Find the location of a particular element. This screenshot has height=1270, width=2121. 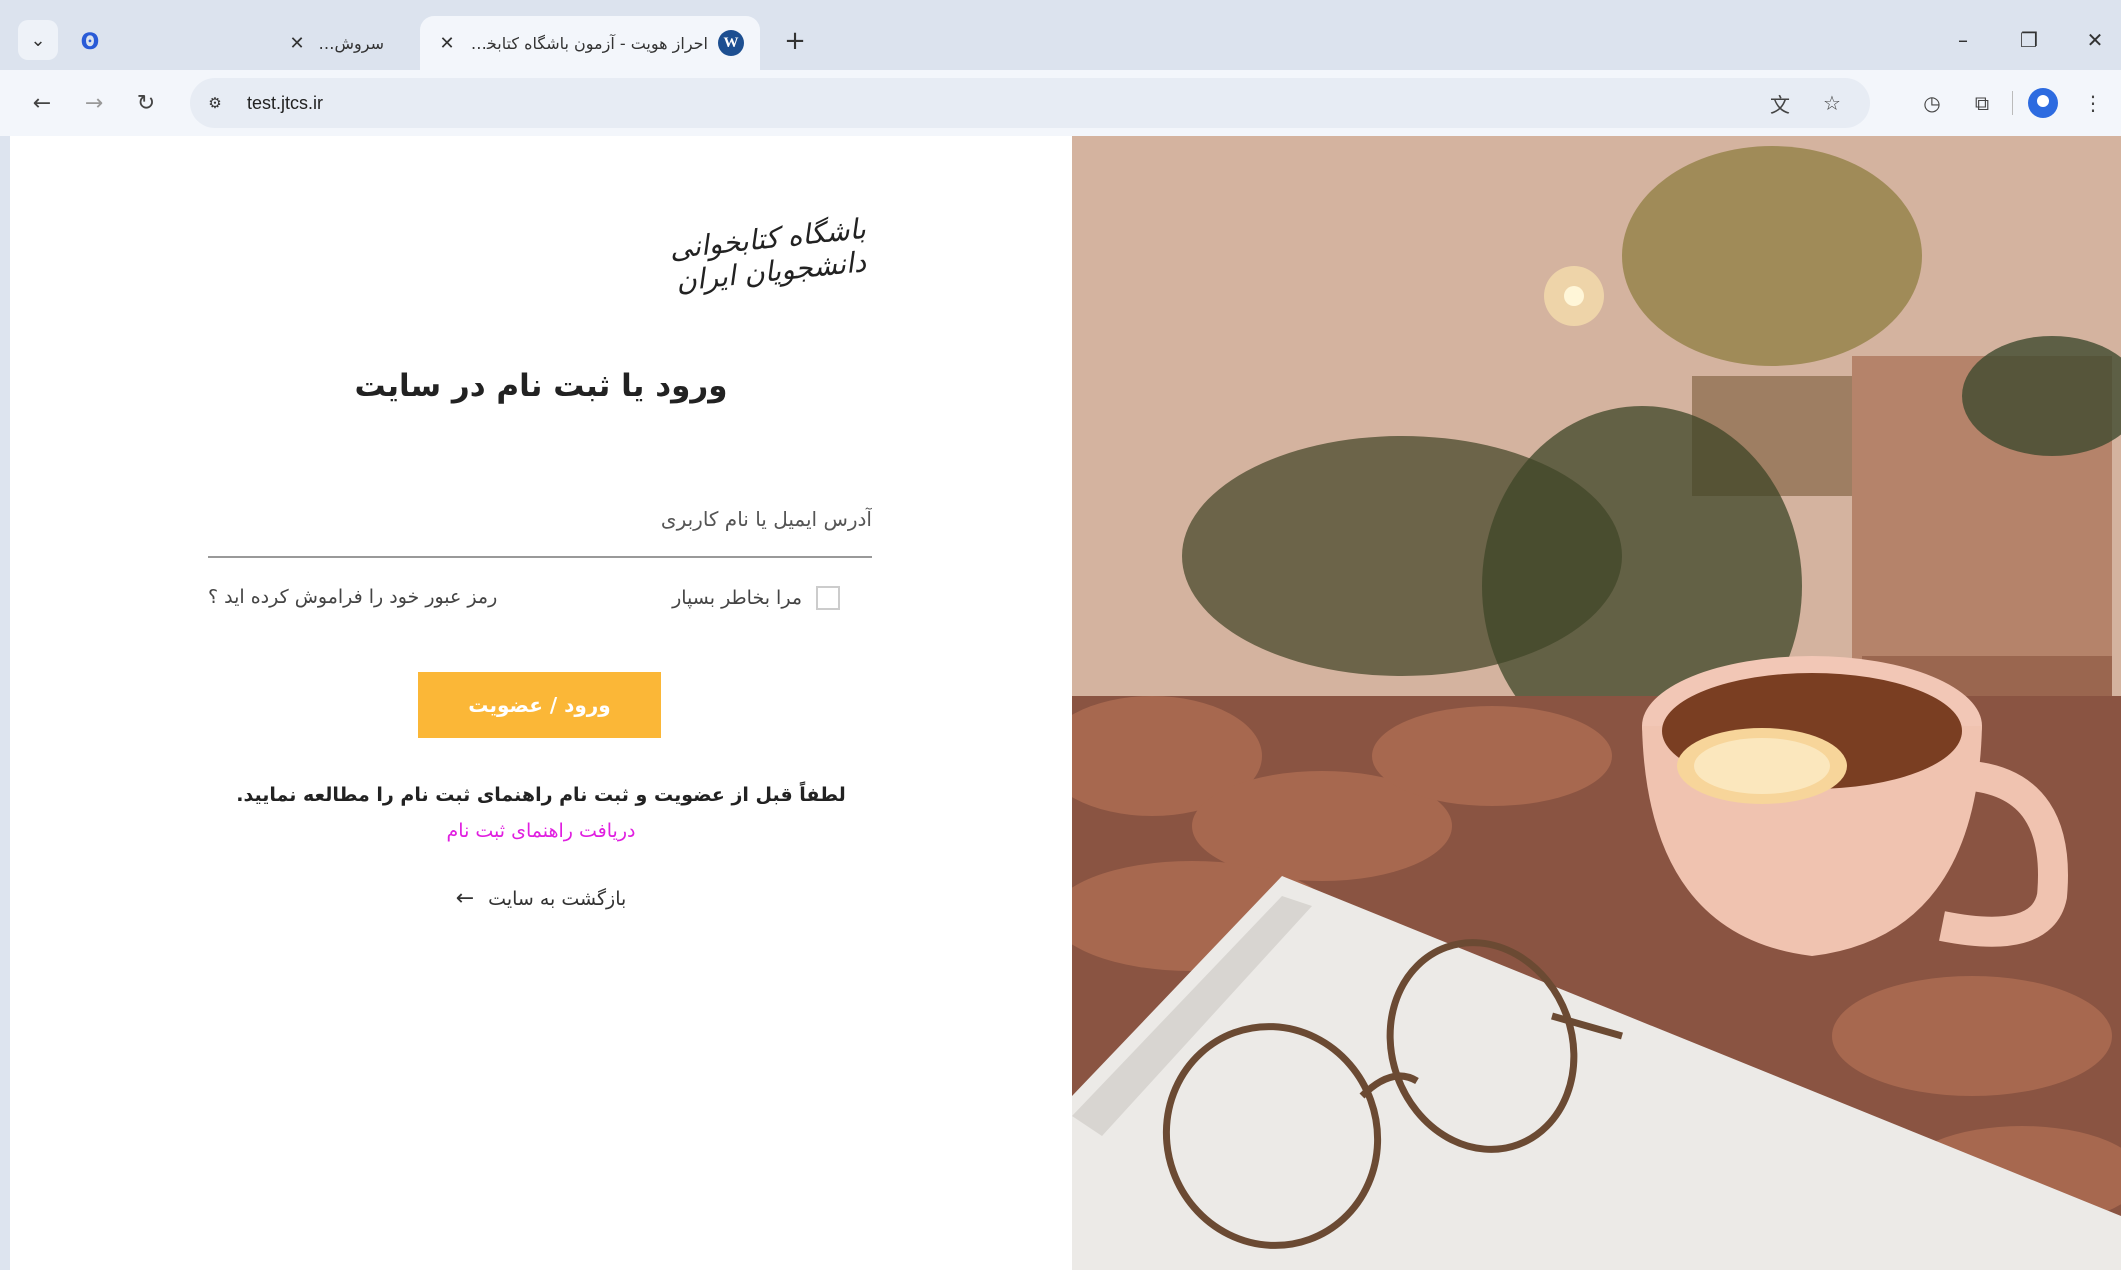

site-logo: باشگاه کتابخوانی دانشجویان ایران is located at coordinates (769, 262).